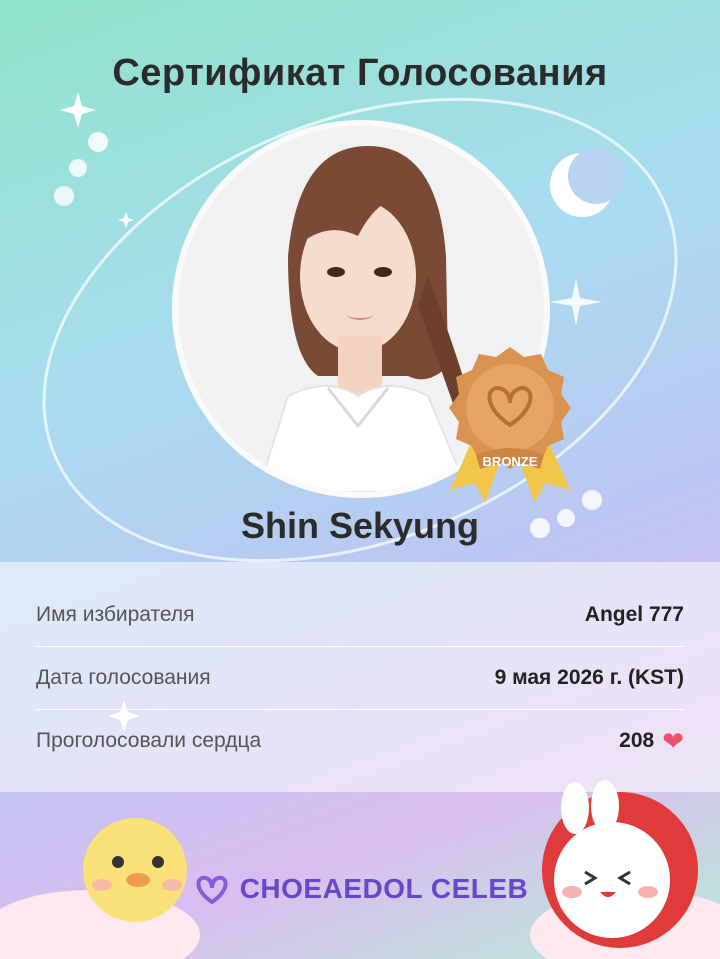 The height and width of the screenshot is (959, 720). What do you see at coordinates (673, 741) in the screenshot?
I see `heart-icon: ❤` at bounding box center [673, 741].